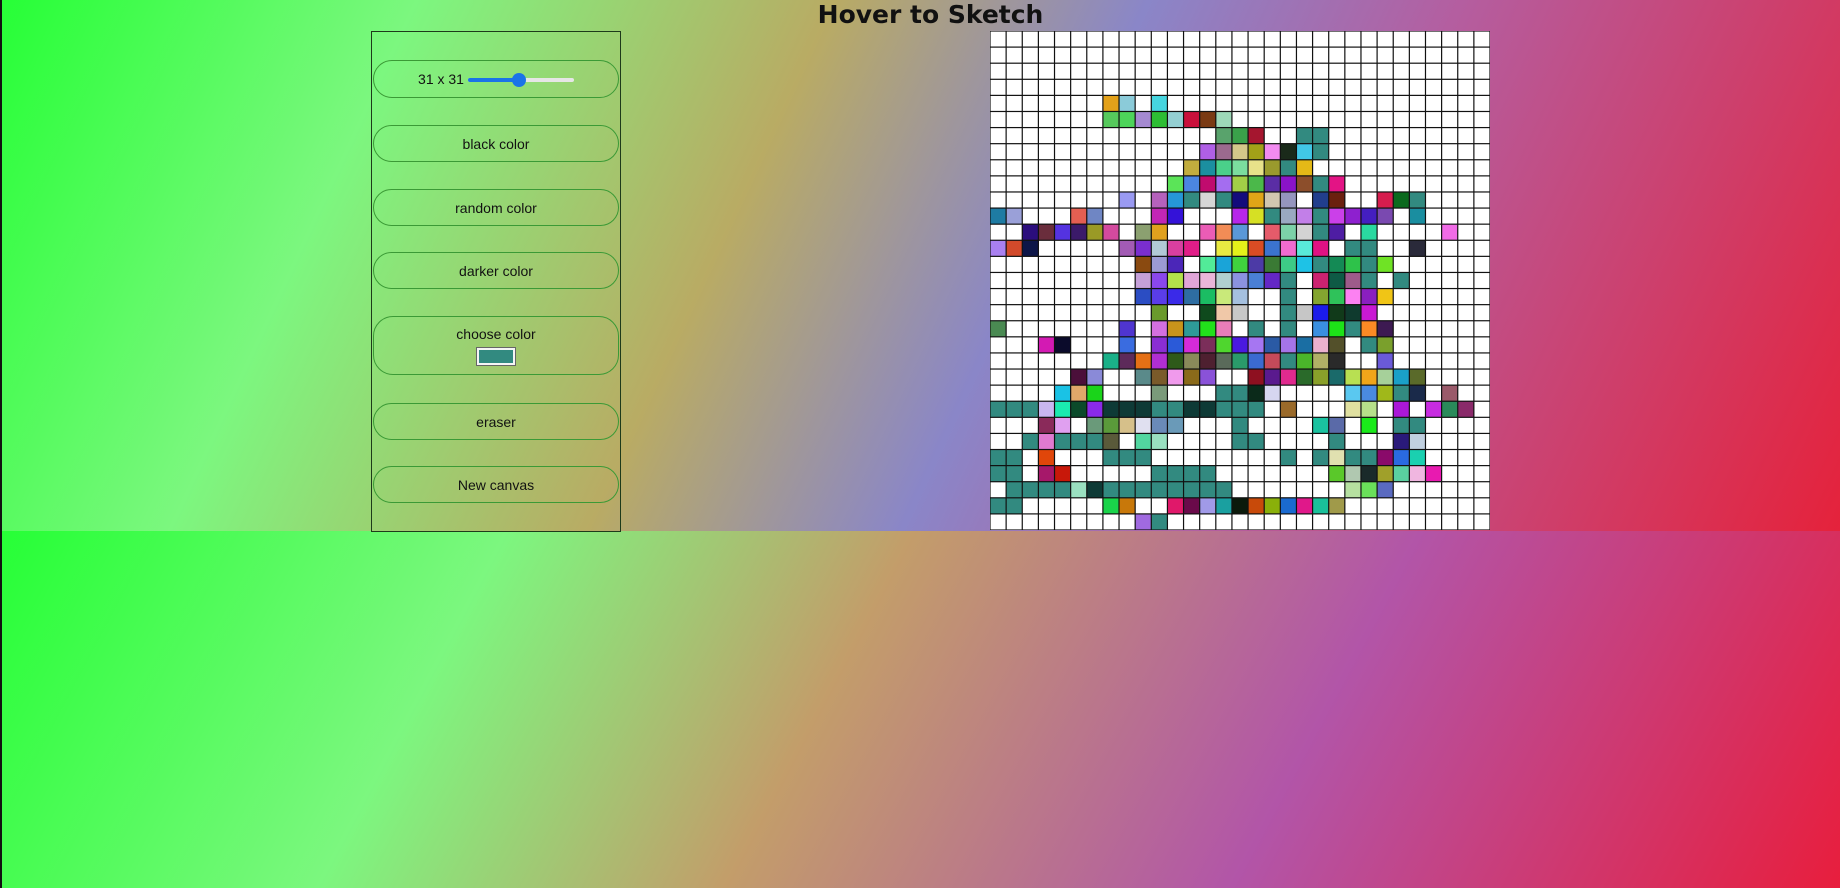 This screenshot has width=1840, height=888. What do you see at coordinates (496, 207) in the screenshot?
I see `random-color-button: random color` at bounding box center [496, 207].